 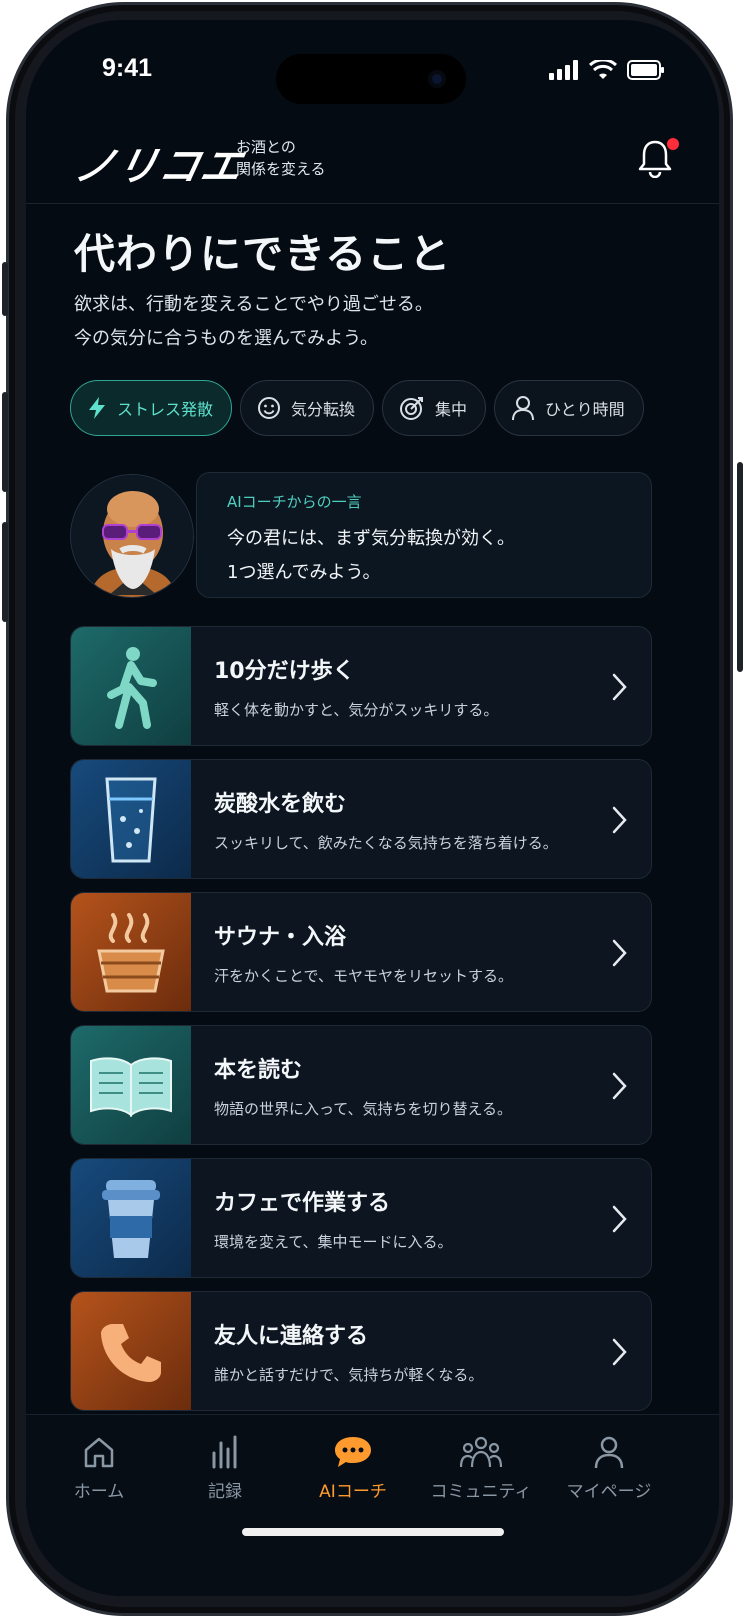 What do you see at coordinates (434, 408) in the screenshot?
I see `chip-focus: 集中` at bounding box center [434, 408].